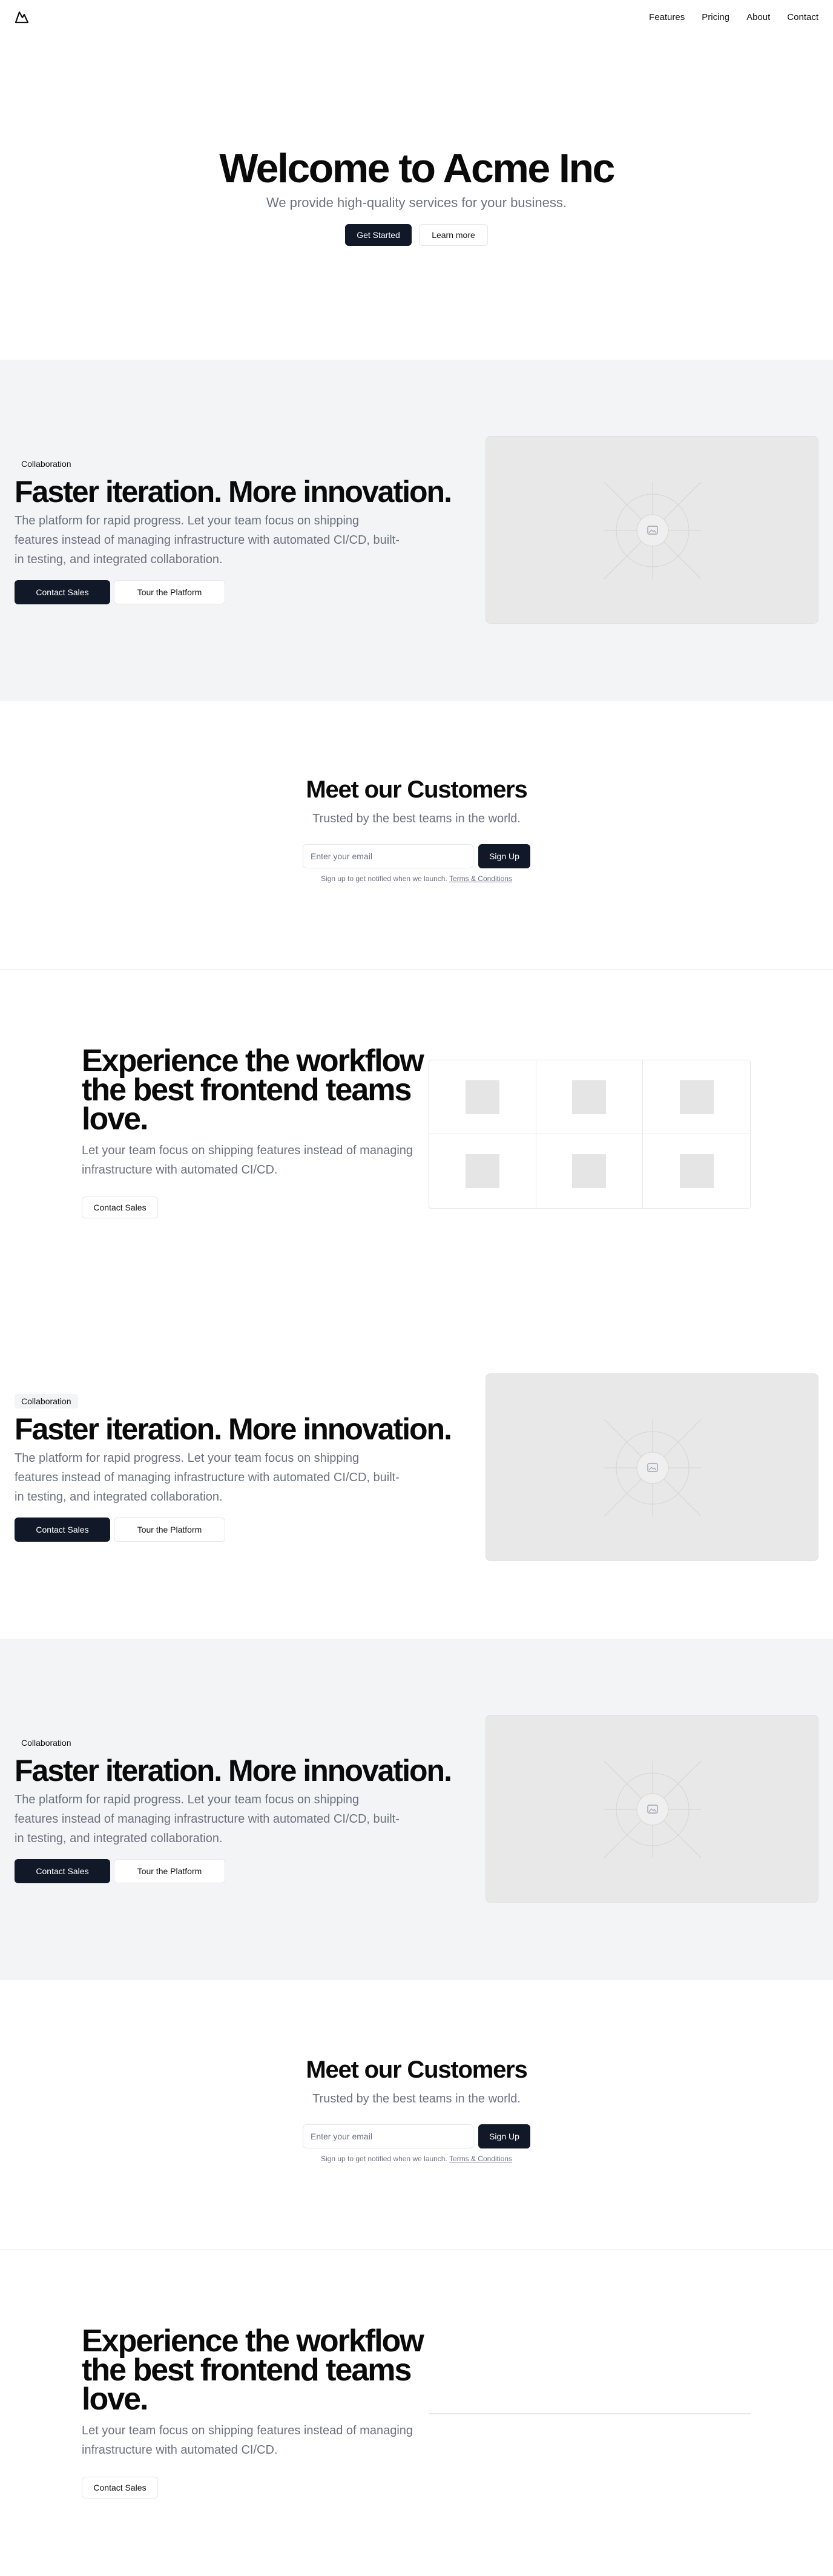  I want to click on mountain-logo-icon, so click(22, 17).